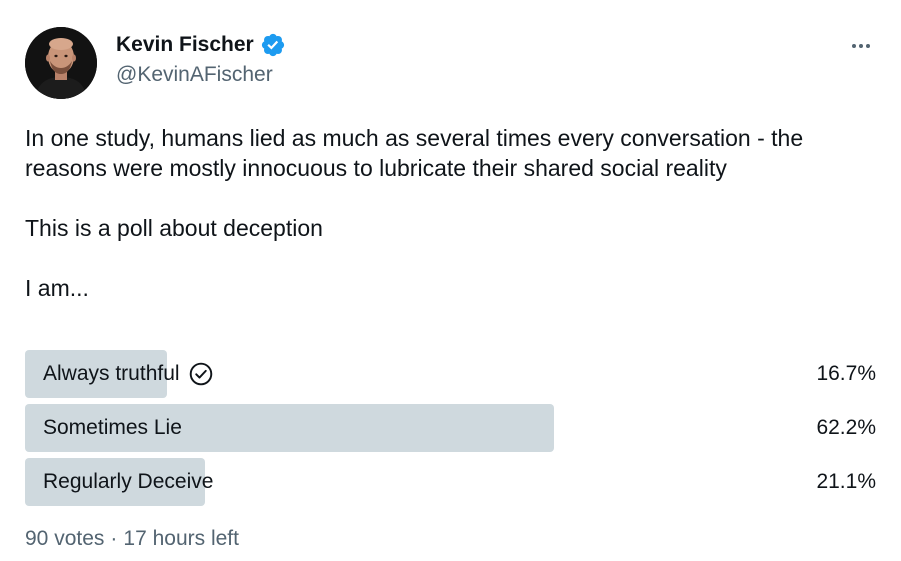  What do you see at coordinates (846, 373) in the screenshot?
I see `poll-option-percent: 16.7%` at bounding box center [846, 373].